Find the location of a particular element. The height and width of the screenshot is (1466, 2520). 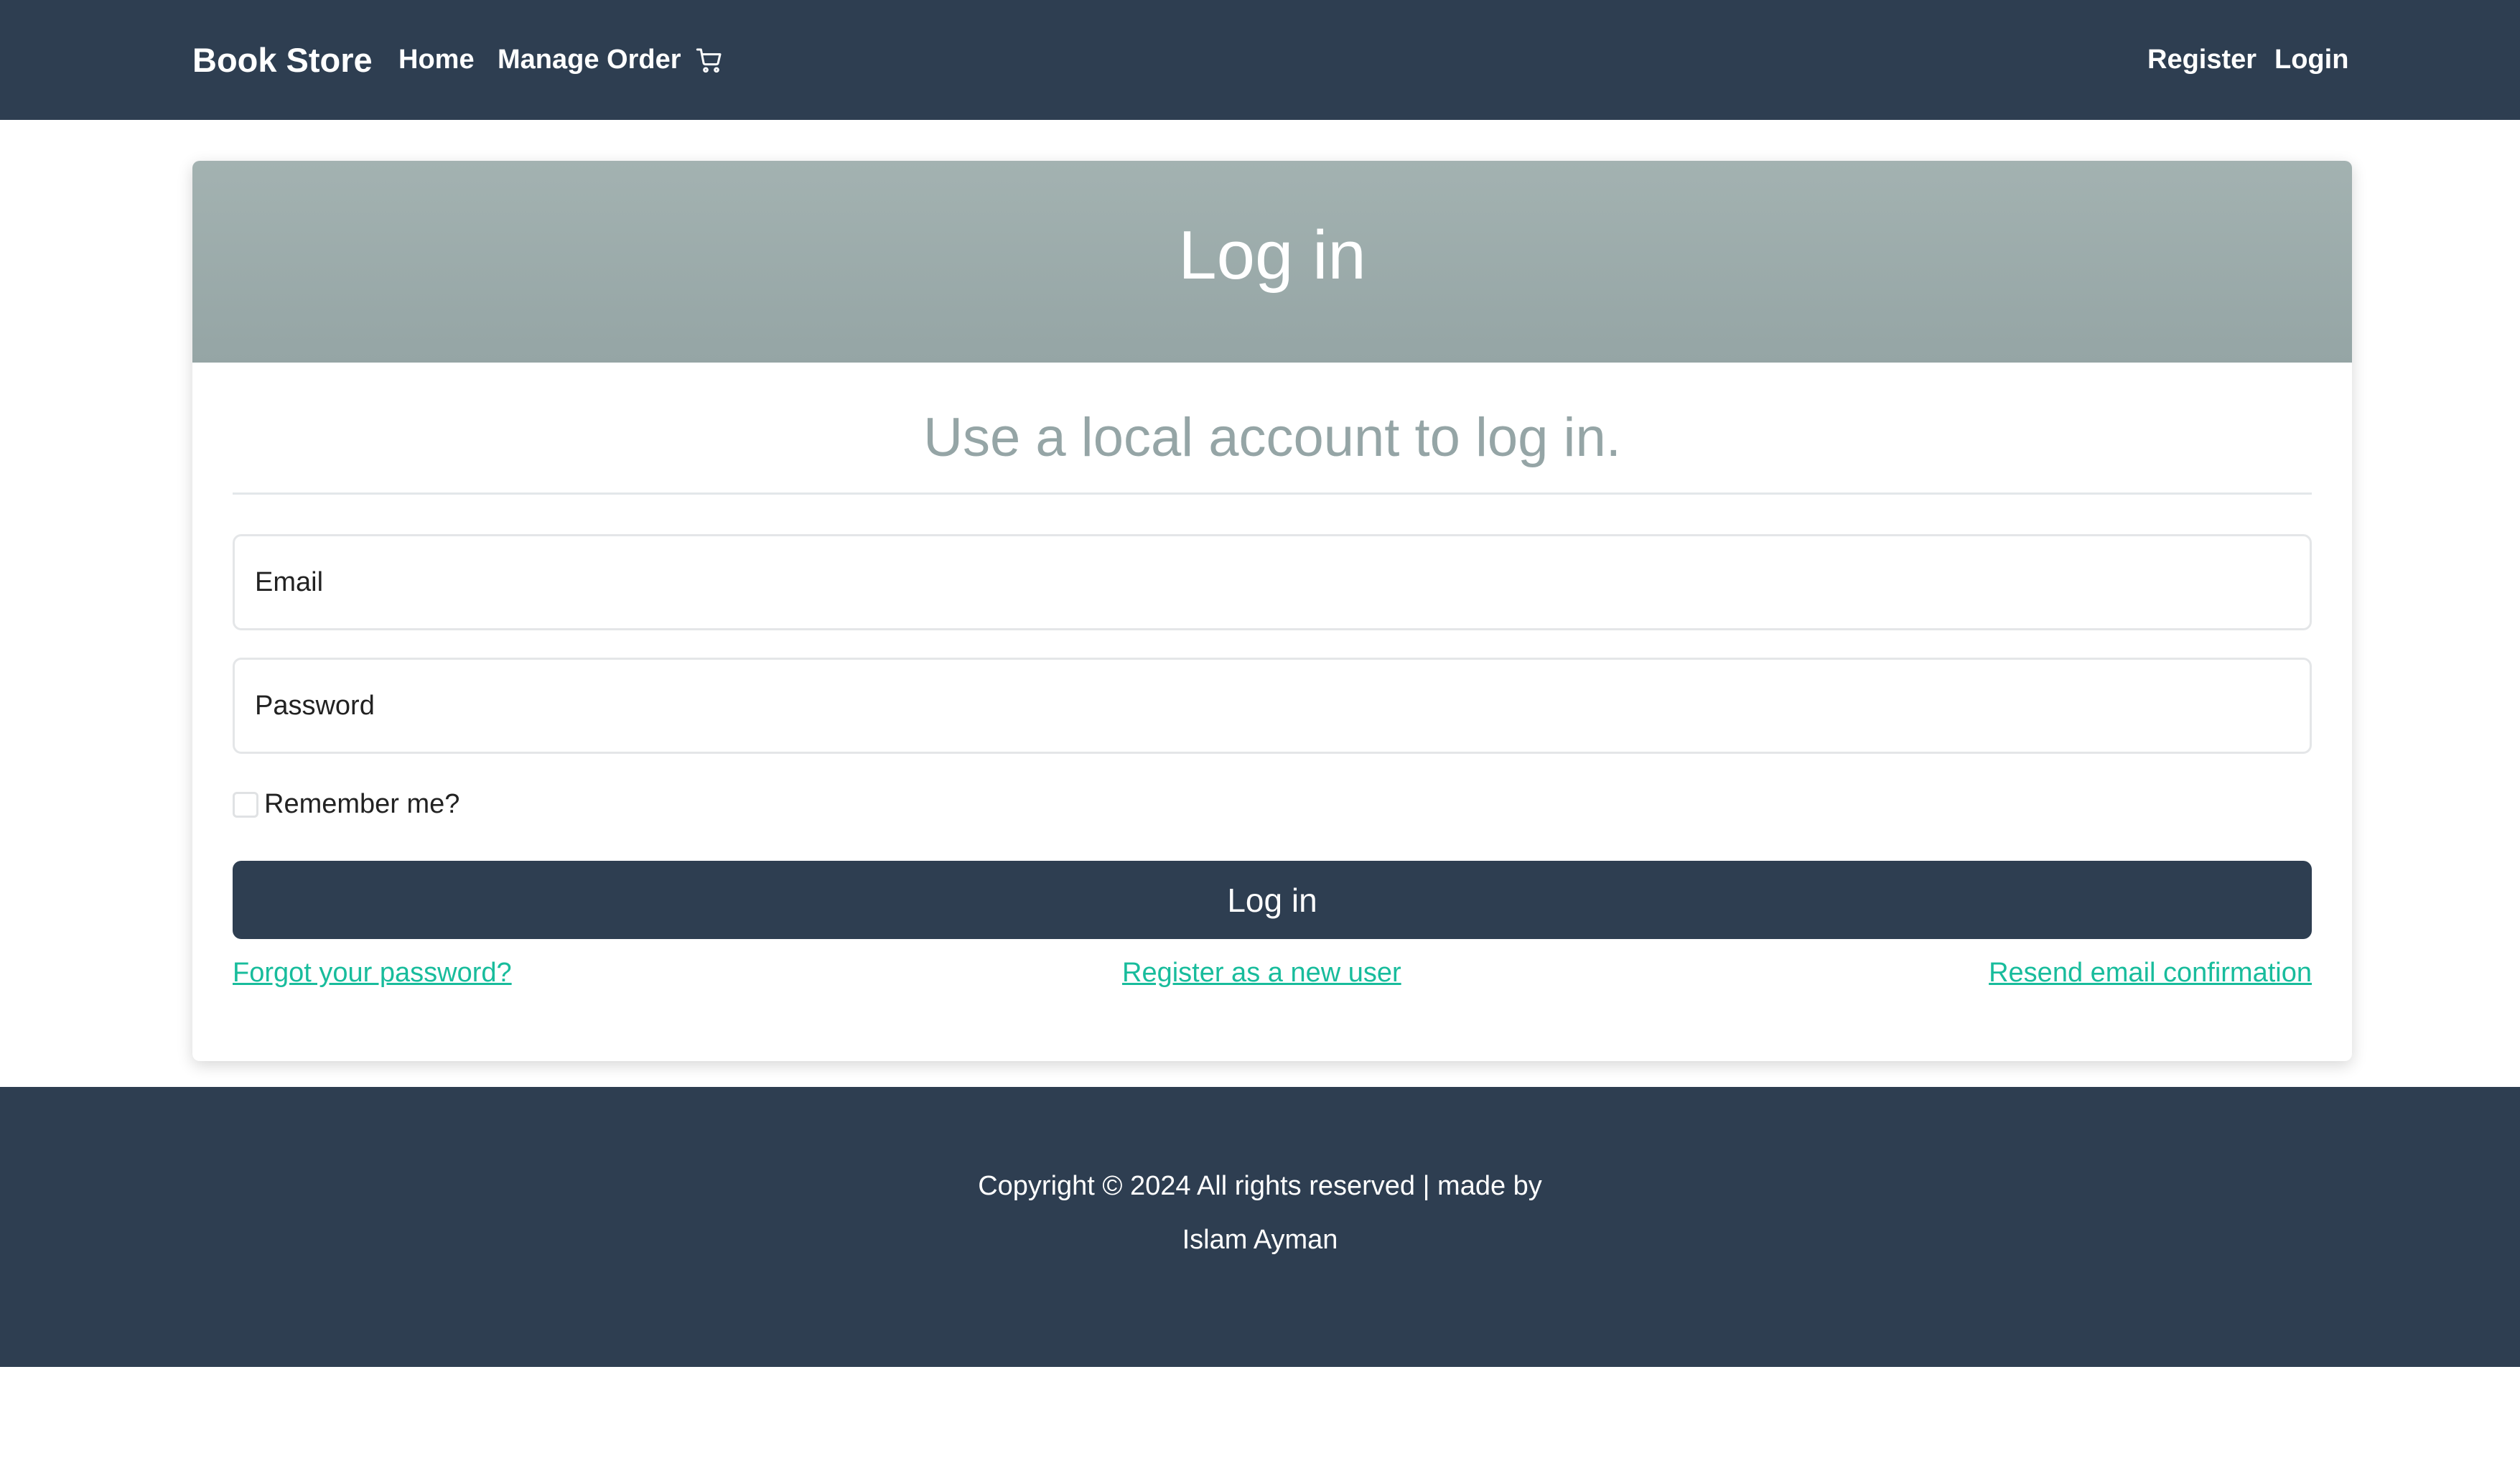

login-button: Log in is located at coordinates (1272, 900).